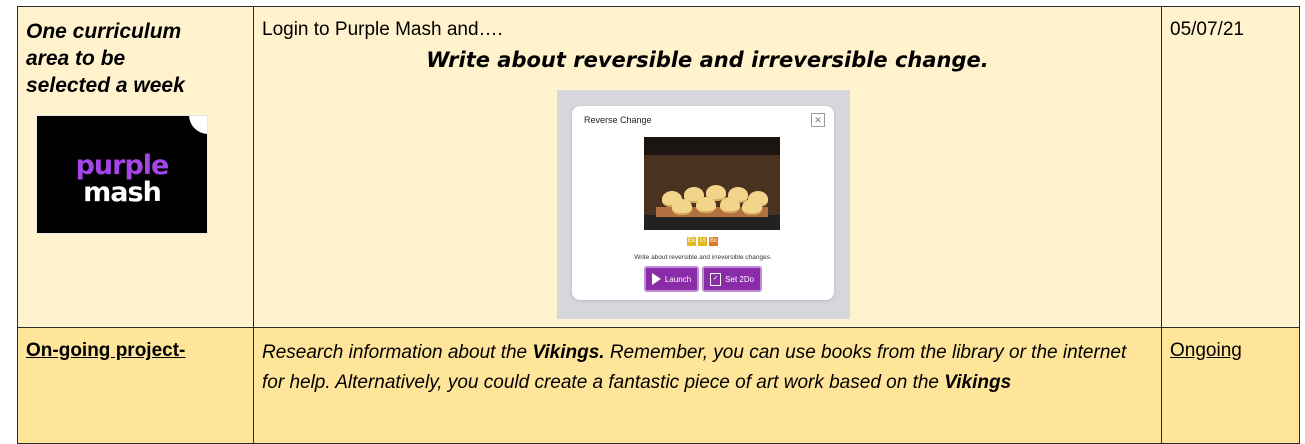  I want to click on set-2do-label: Set 2Do, so click(740, 279).